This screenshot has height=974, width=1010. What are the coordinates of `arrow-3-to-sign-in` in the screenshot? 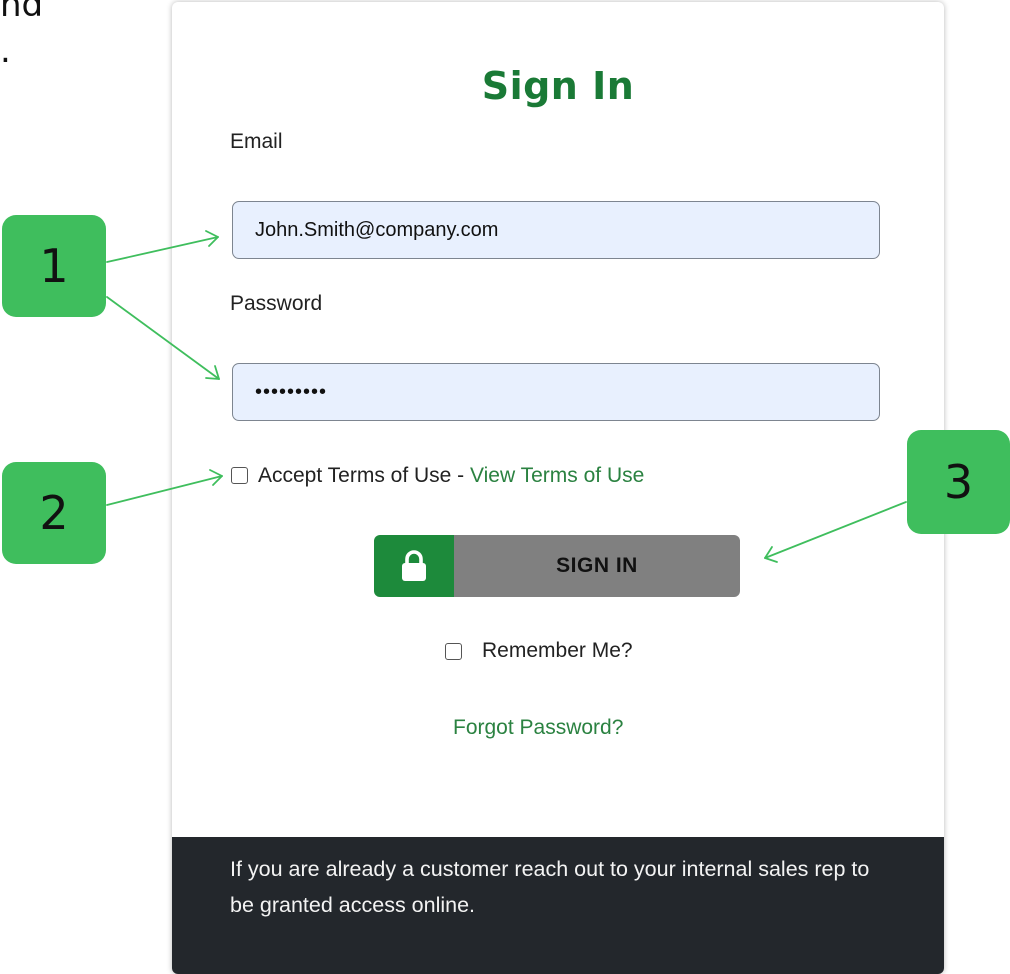 It's located at (835, 530).